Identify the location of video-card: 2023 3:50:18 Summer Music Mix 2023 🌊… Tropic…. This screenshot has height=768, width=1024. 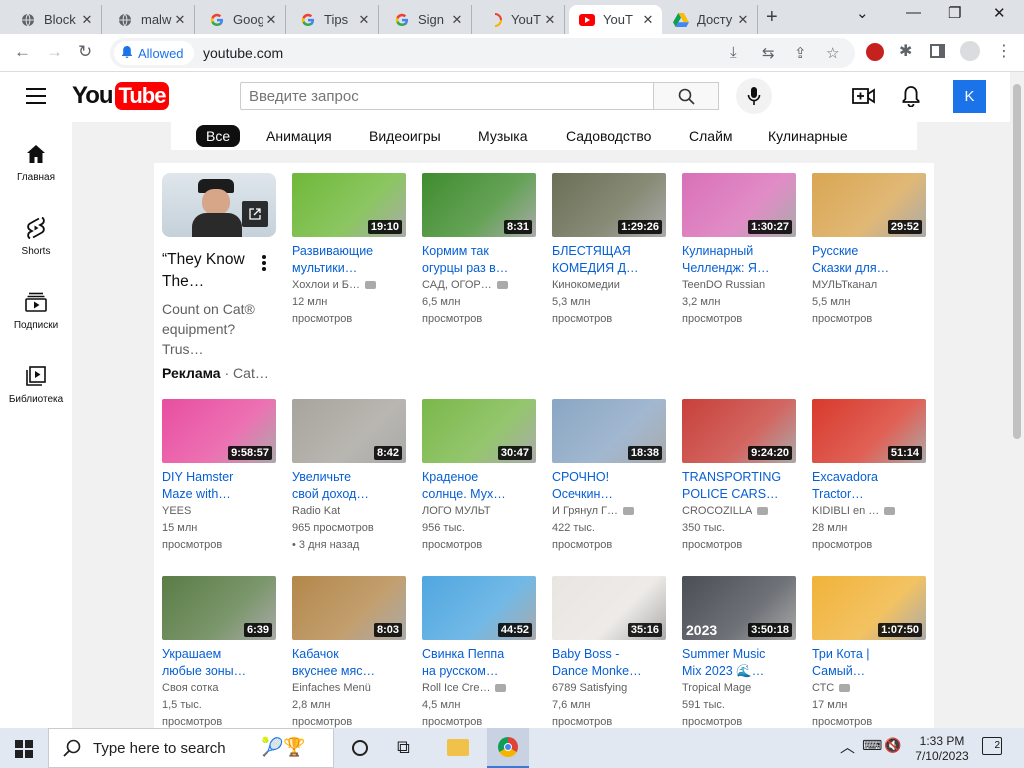
(739, 653).